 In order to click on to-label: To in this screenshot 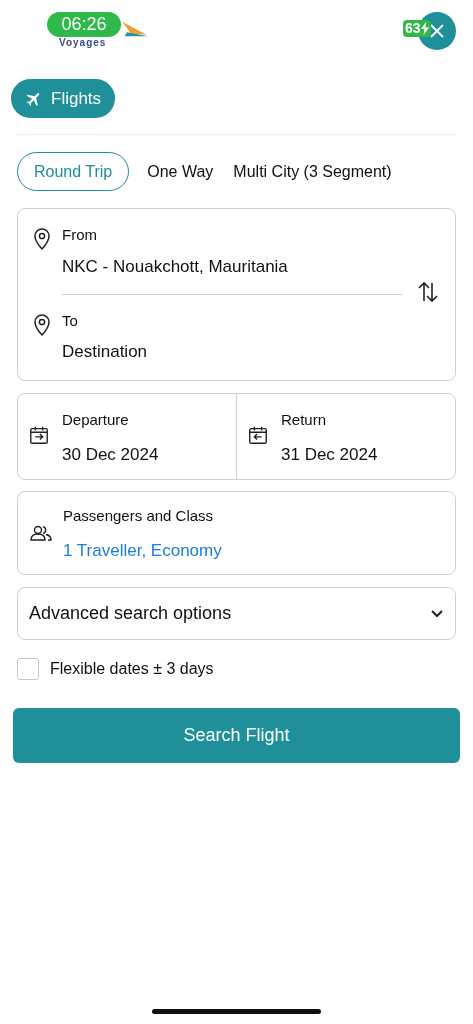, I will do `click(70, 321)`.